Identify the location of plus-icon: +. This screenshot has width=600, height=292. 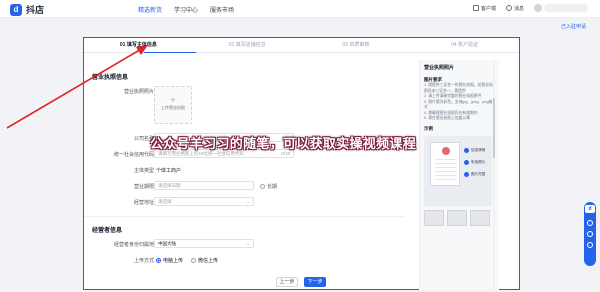
(173, 100).